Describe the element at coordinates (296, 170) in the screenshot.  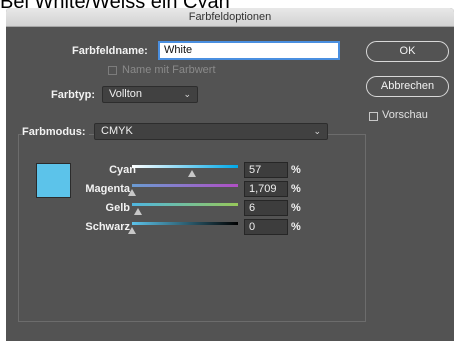
I see `cyan-unit: %` at that location.